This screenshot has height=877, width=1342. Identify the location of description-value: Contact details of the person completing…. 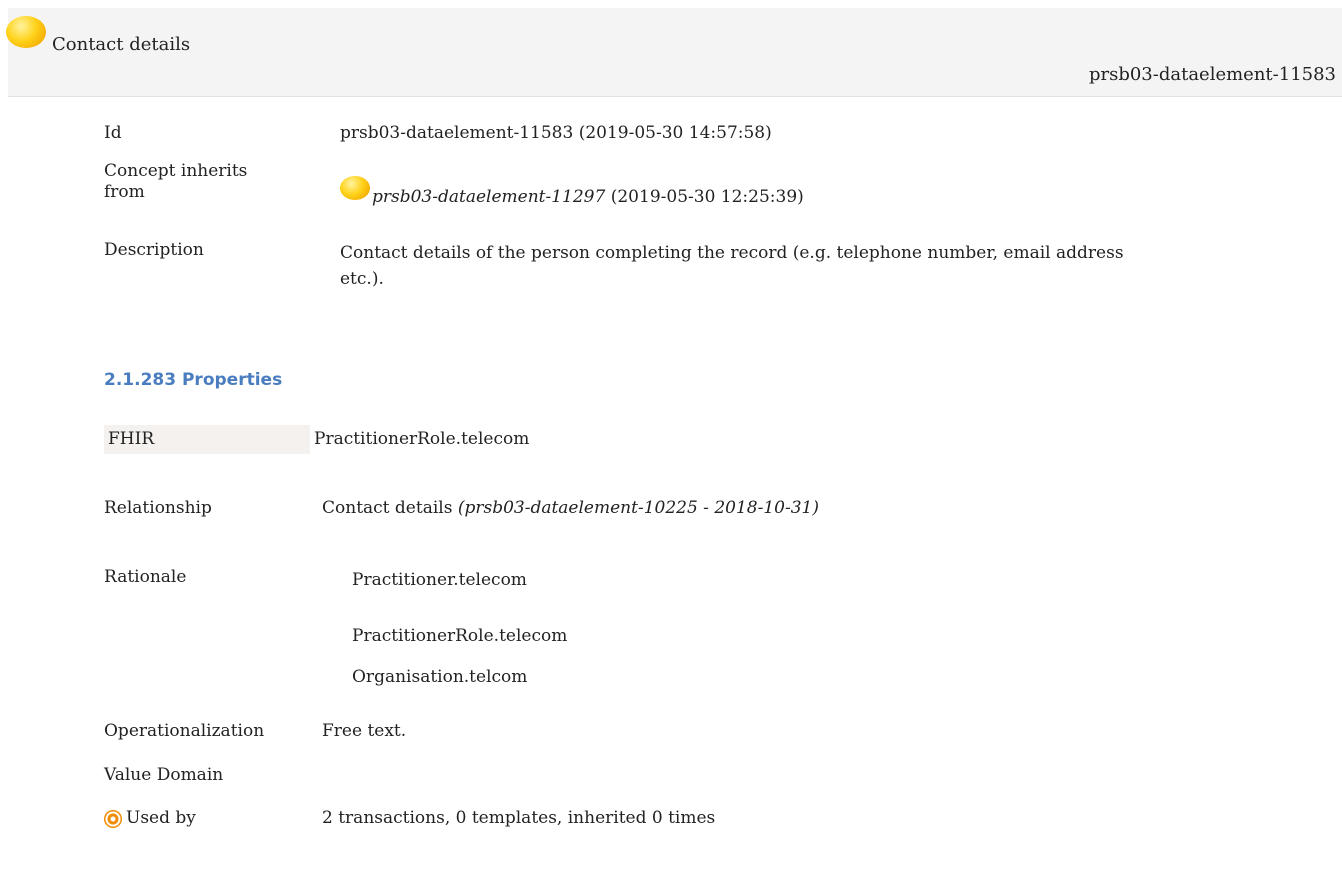
(732, 266).